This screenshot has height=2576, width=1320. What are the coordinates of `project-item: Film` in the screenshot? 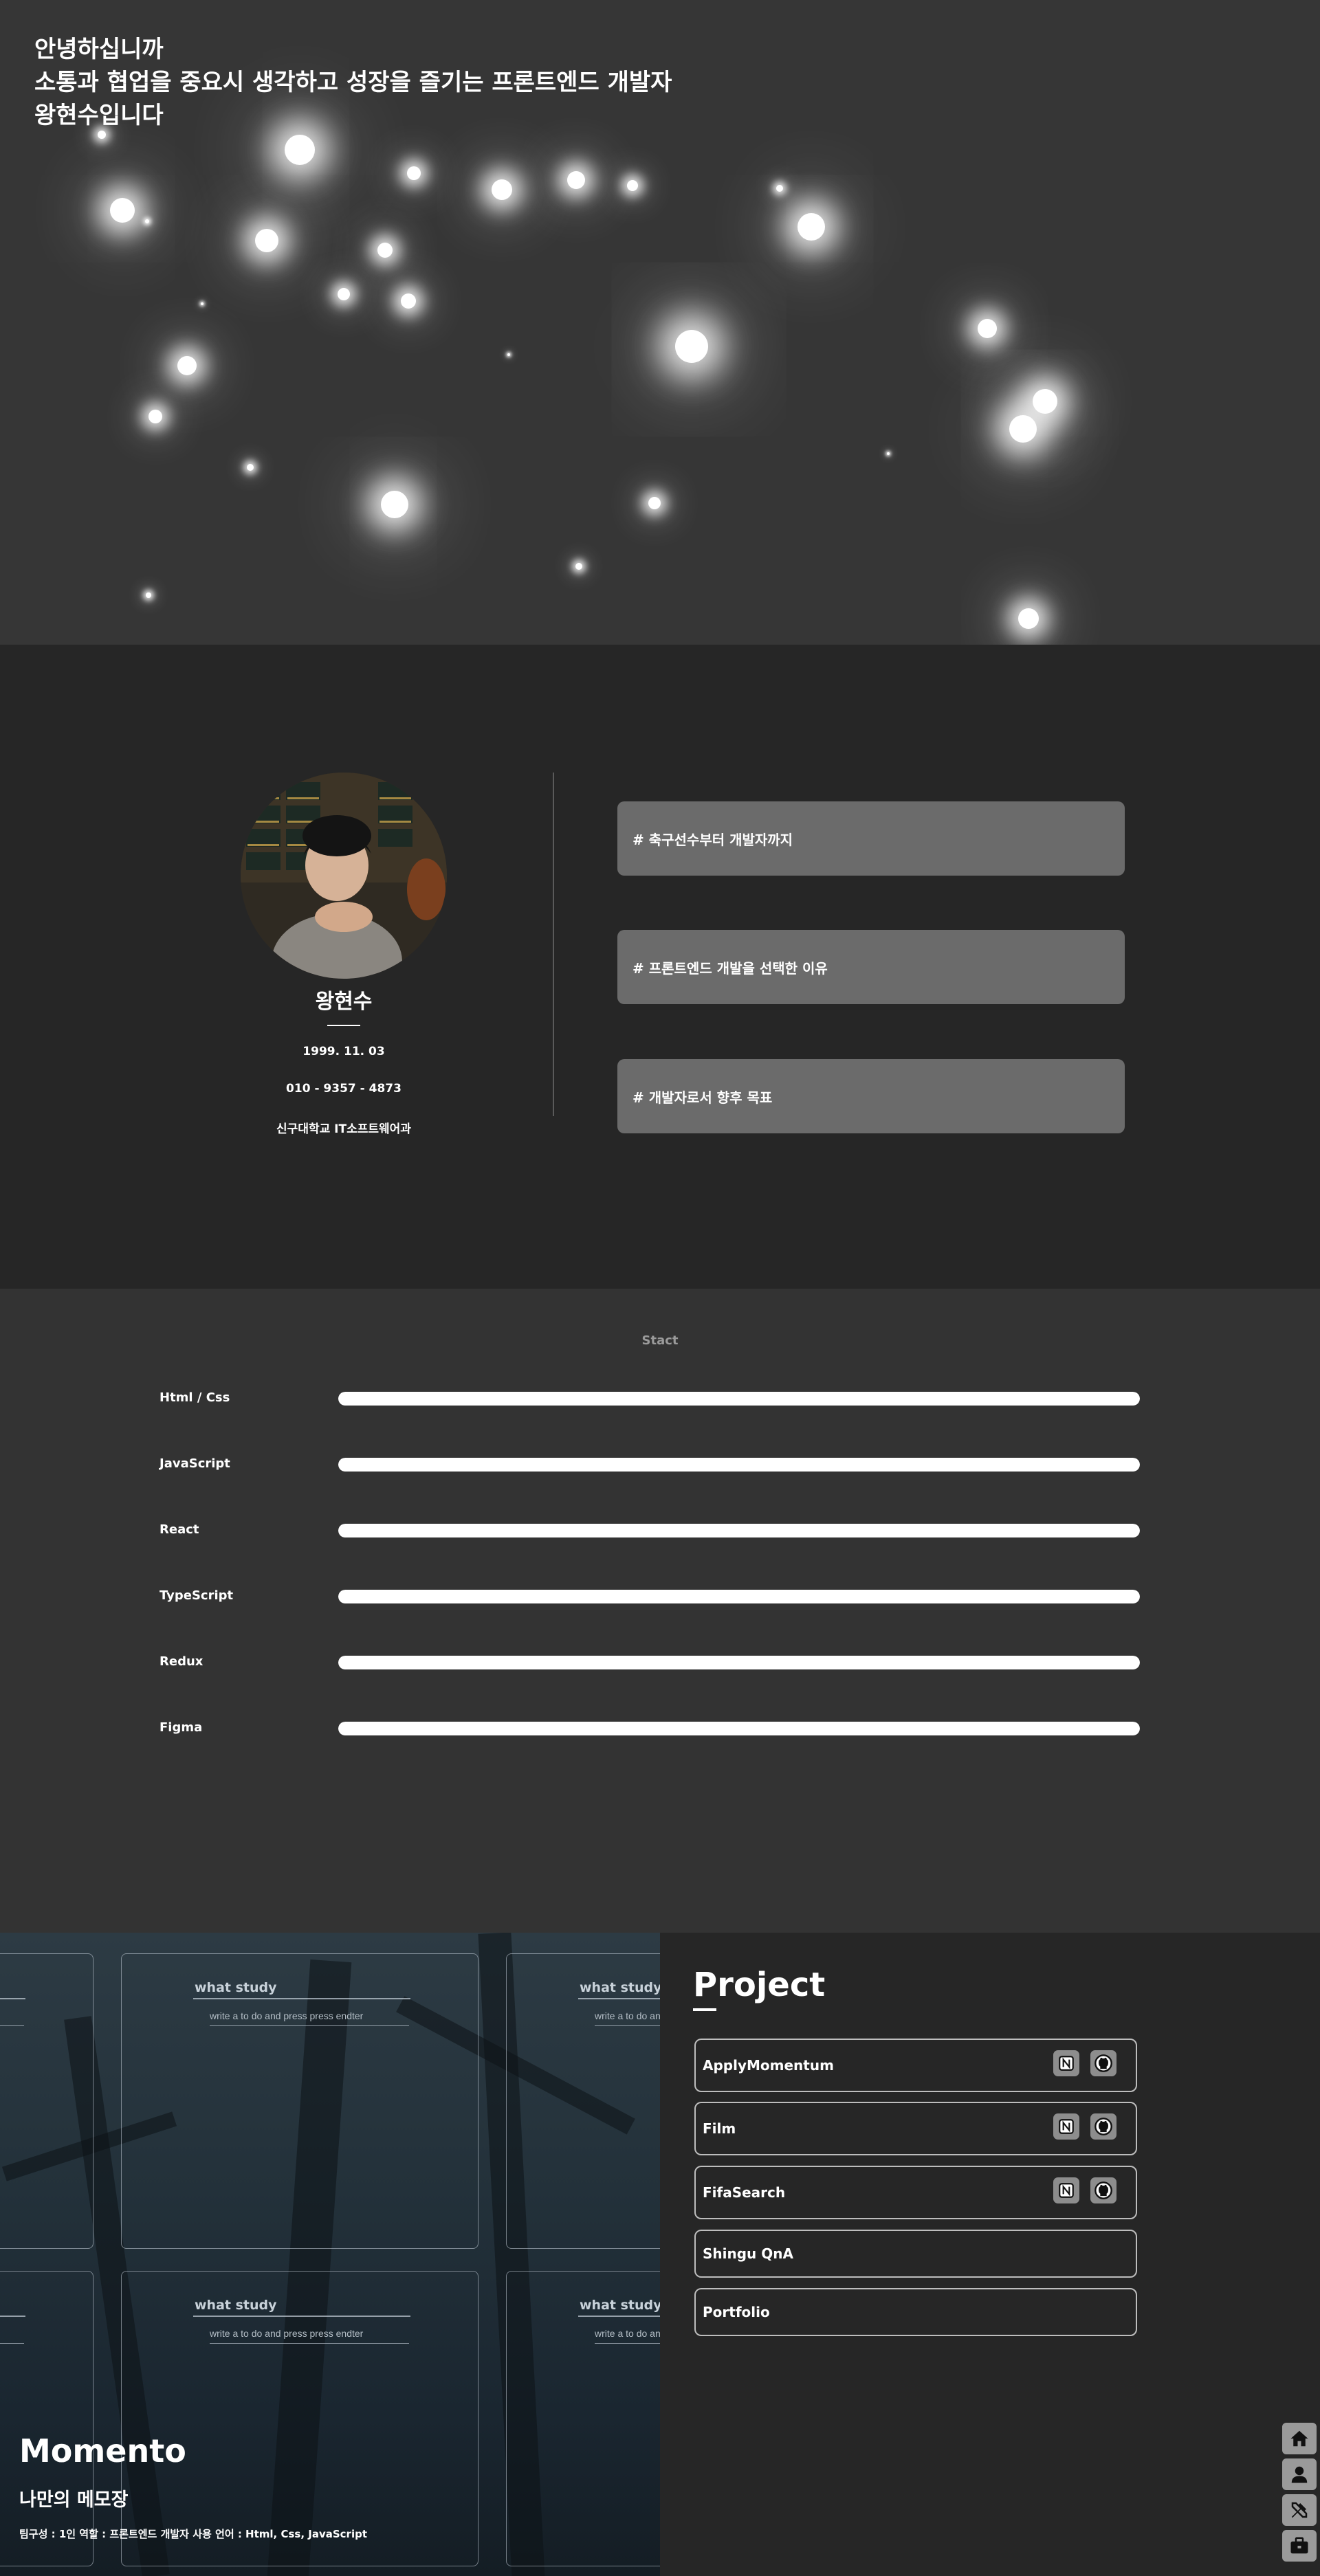 It's located at (916, 2128).